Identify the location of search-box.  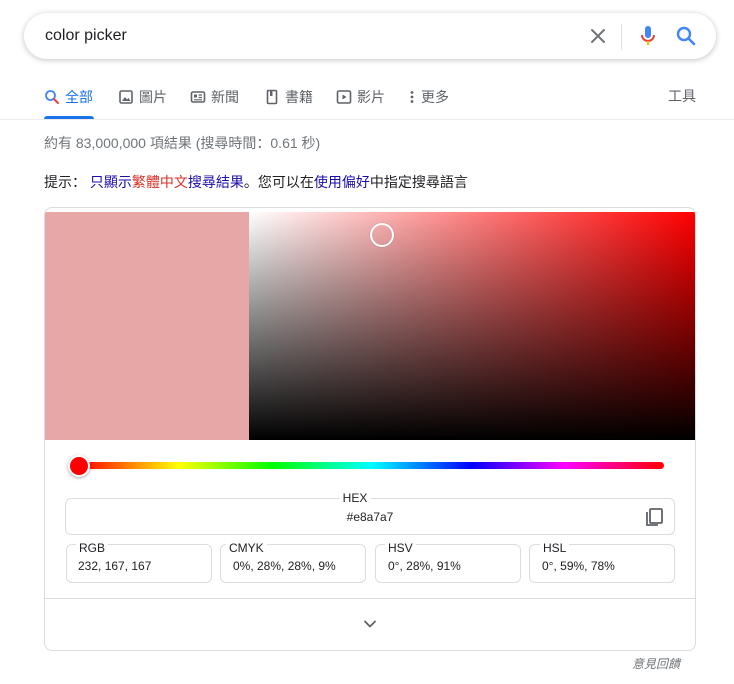
(370, 36).